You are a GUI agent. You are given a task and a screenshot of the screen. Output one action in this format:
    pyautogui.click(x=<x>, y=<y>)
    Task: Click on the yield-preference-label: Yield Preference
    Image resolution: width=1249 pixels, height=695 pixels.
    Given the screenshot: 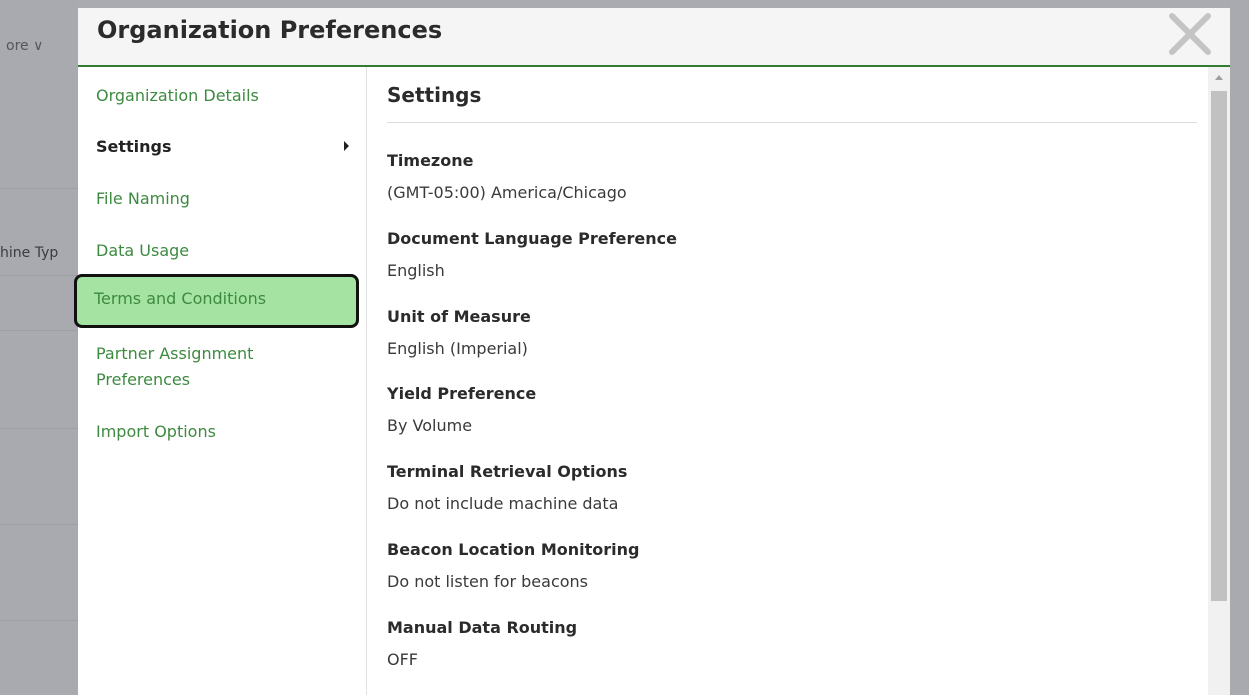 What is the action you would take?
    pyautogui.click(x=462, y=393)
    